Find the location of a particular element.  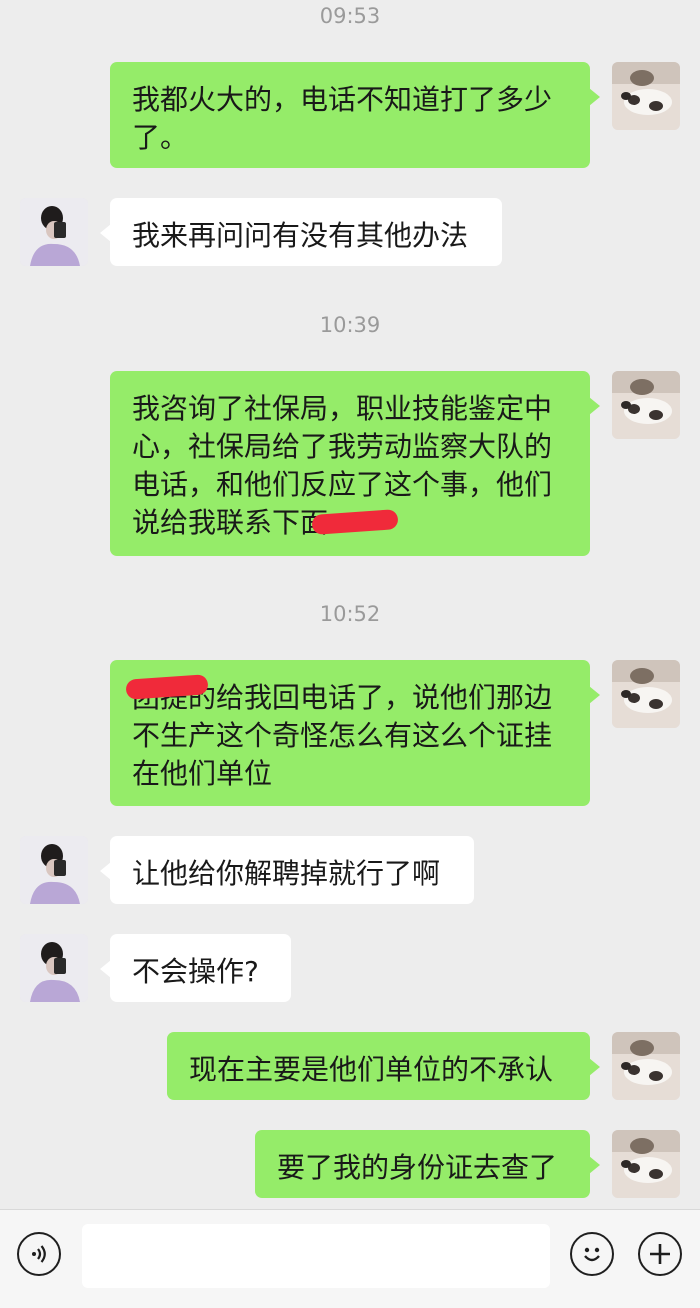

timestamp: 10:52 is located at coordinates (350, 614).